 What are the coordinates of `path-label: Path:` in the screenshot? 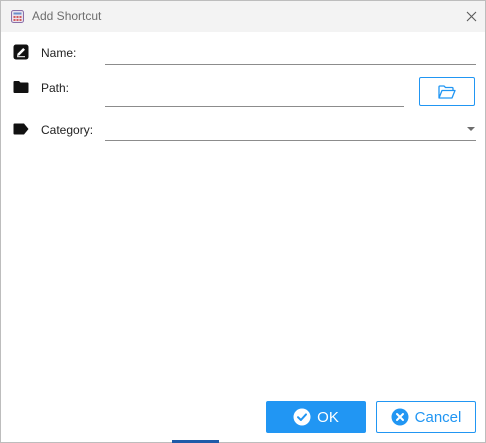 It's located at (55, 88).